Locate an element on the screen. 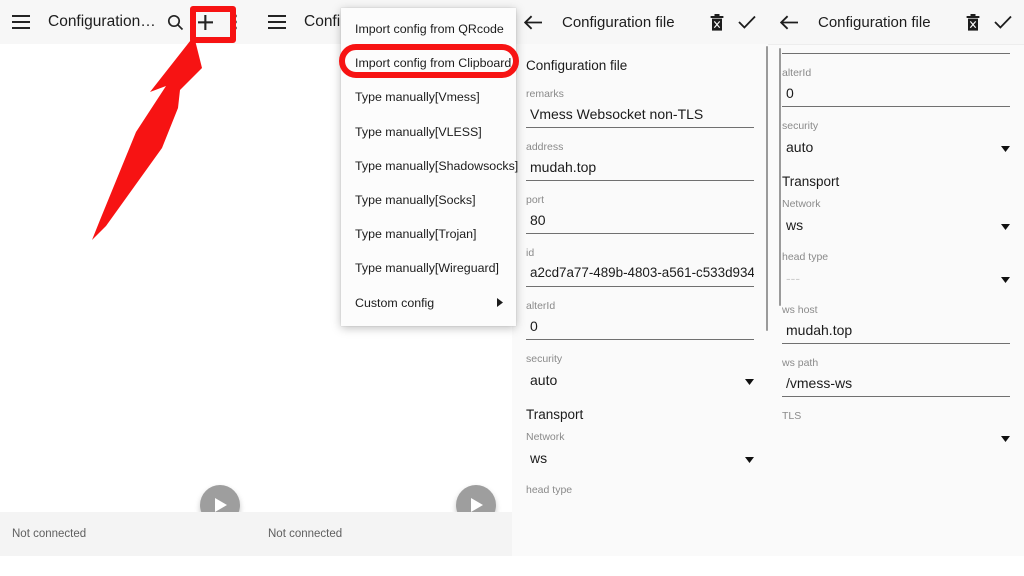 This screenshot has height=576, width=1024. search-icon is located at coordinates (175, 22).